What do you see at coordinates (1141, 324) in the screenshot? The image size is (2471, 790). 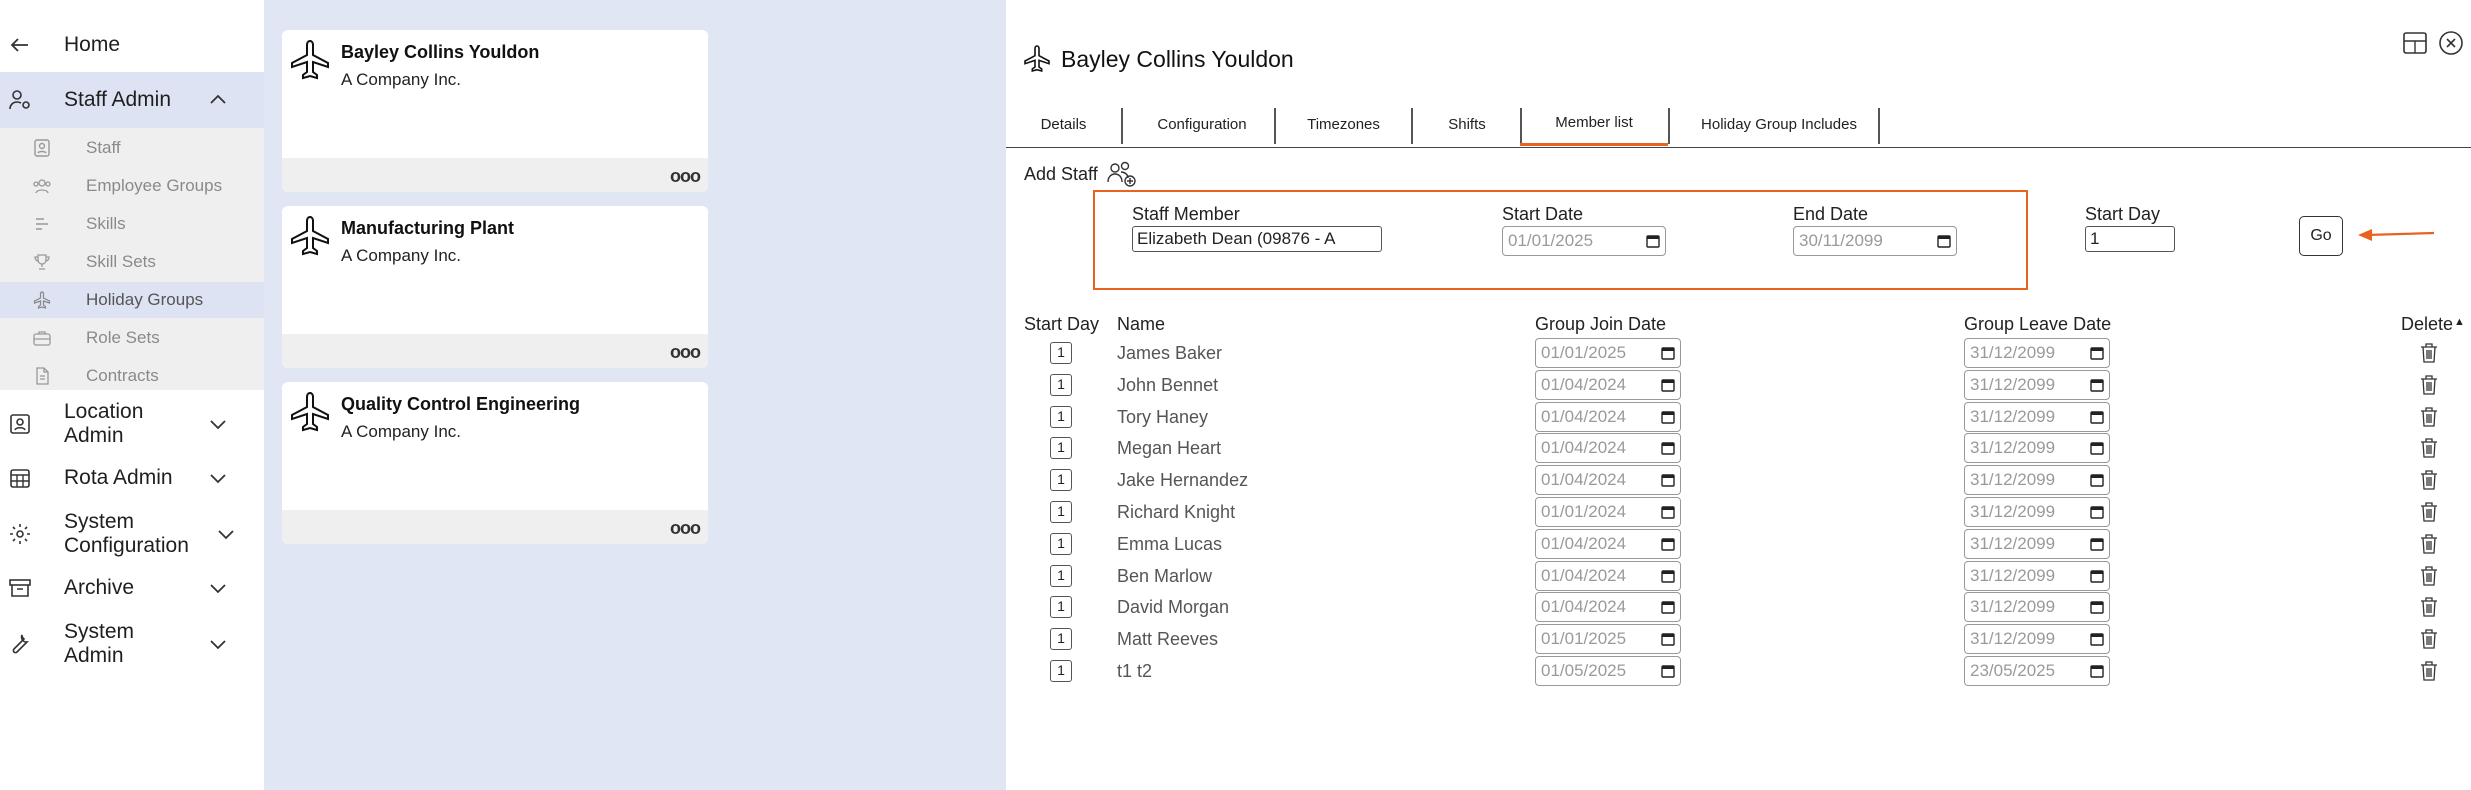 I see `column-header-name: Name` at bounding box center [1141, 324].